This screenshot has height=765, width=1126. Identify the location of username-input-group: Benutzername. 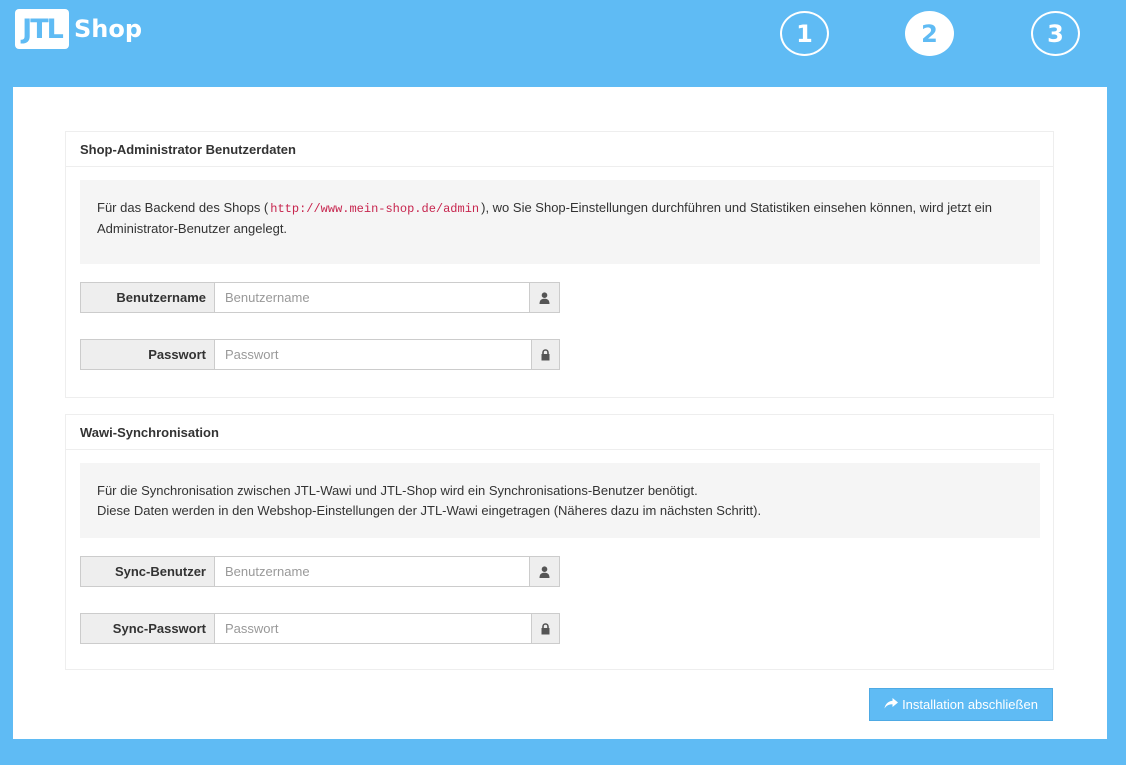
(320, 297).